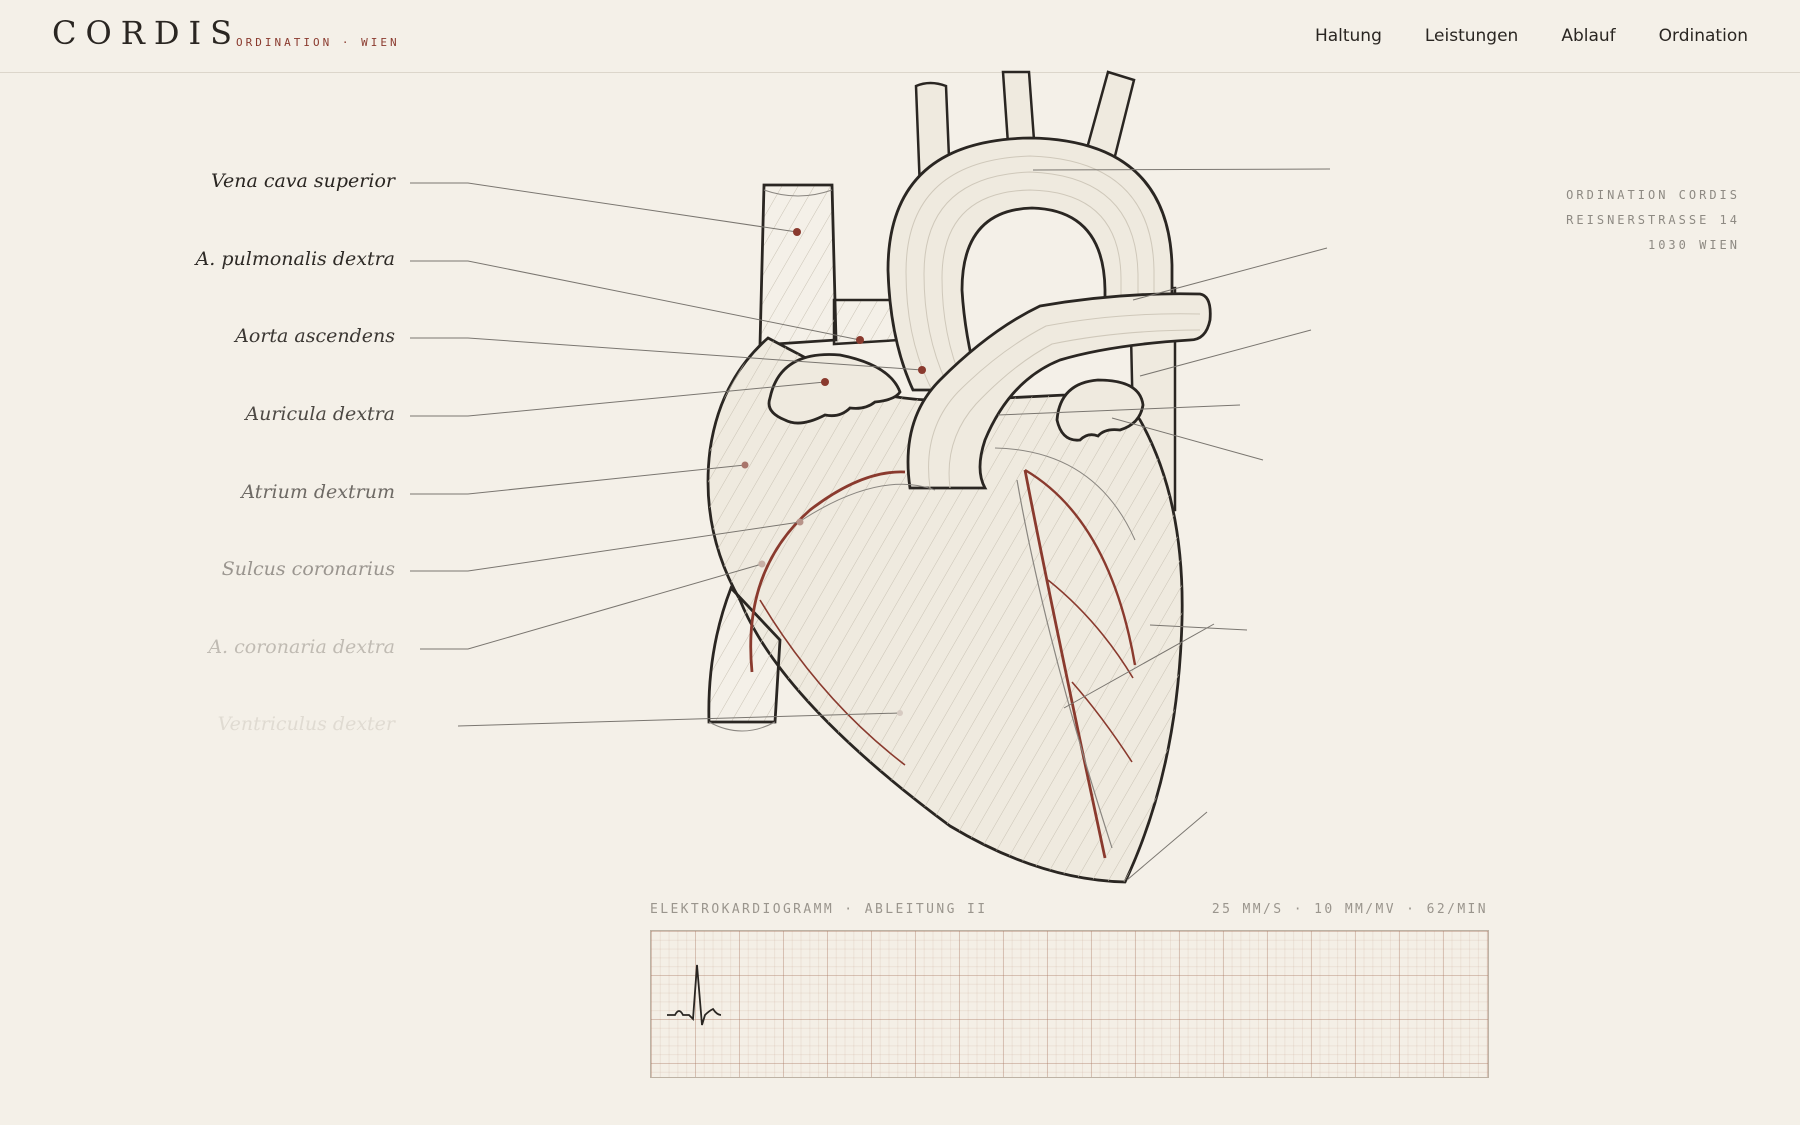 The height and width of the screenshot is (1125, 1800). Describe the element at coordinates (762, 564) in the screenshot. I see `marker-coronaria-dextra` at that location.